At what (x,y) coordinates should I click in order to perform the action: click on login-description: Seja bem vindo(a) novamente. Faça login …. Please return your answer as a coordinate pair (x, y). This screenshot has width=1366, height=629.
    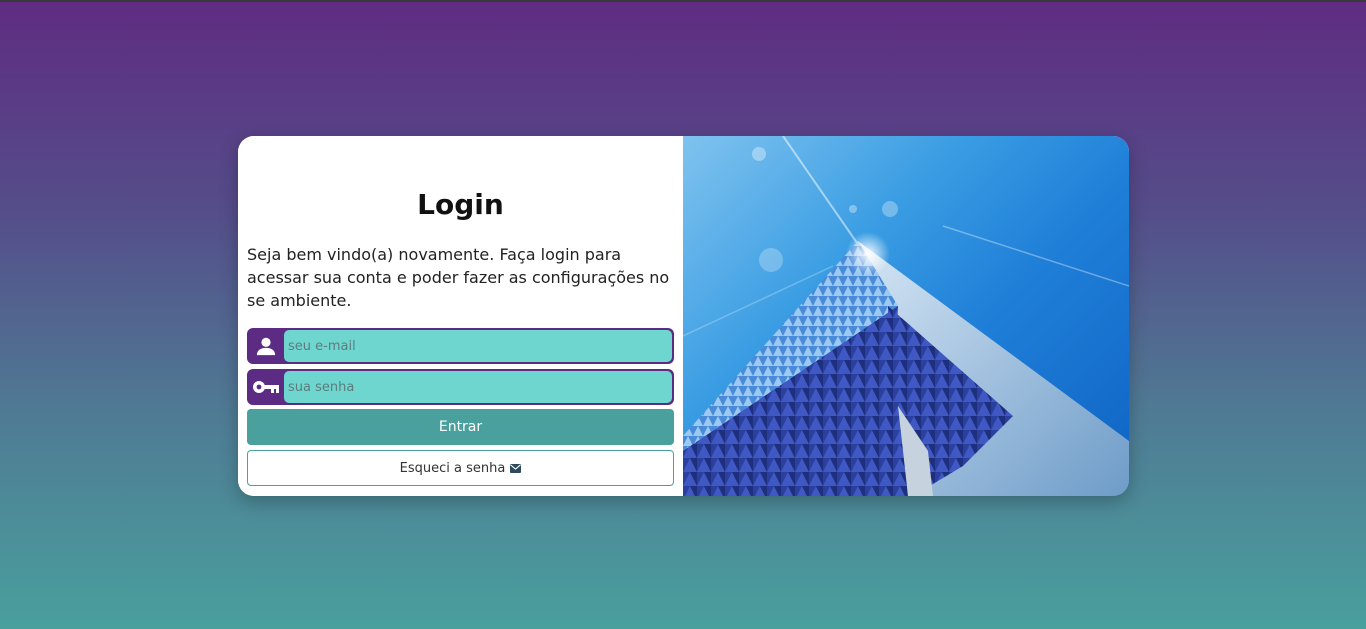
    Looking at the image, I should click on (458, 277).